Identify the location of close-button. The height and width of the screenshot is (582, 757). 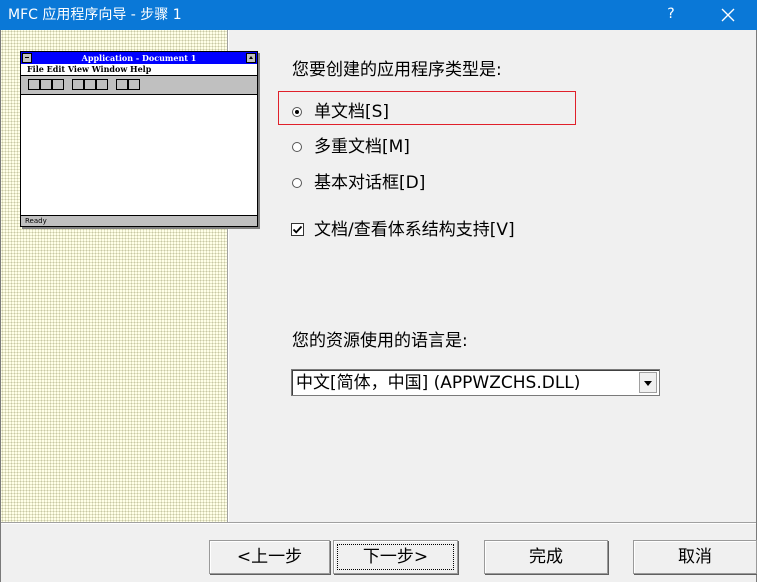
(728, 15).